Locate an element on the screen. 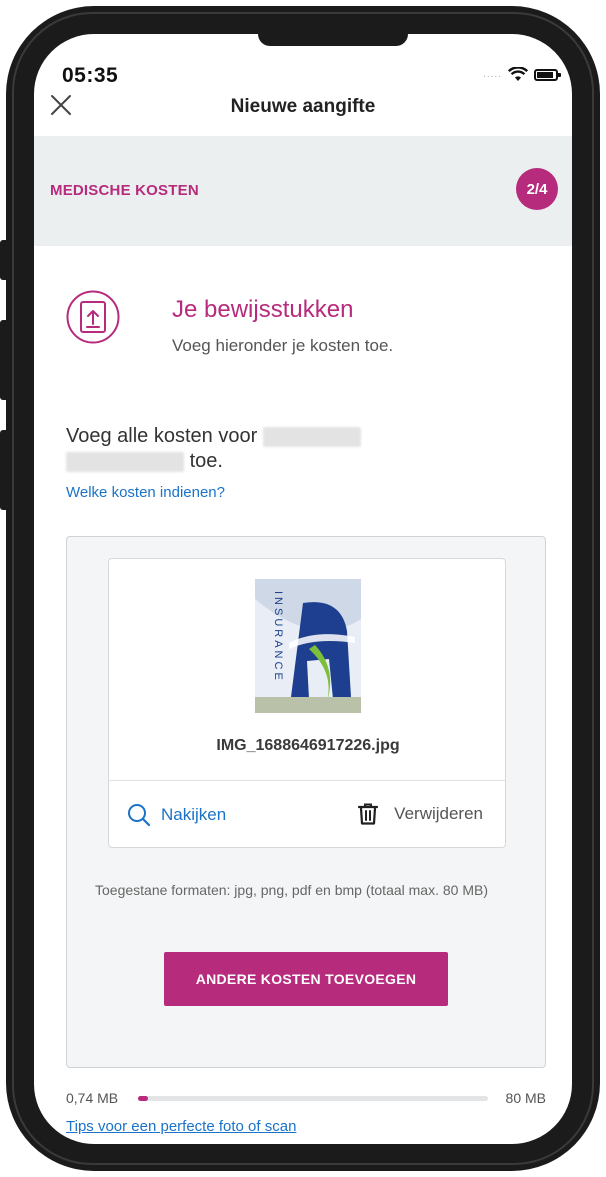 Image resolution: width=606 pixels, height=1177 pixels. file-name: IMG_1688646917226.jpg is located at coordinates (308, 745).